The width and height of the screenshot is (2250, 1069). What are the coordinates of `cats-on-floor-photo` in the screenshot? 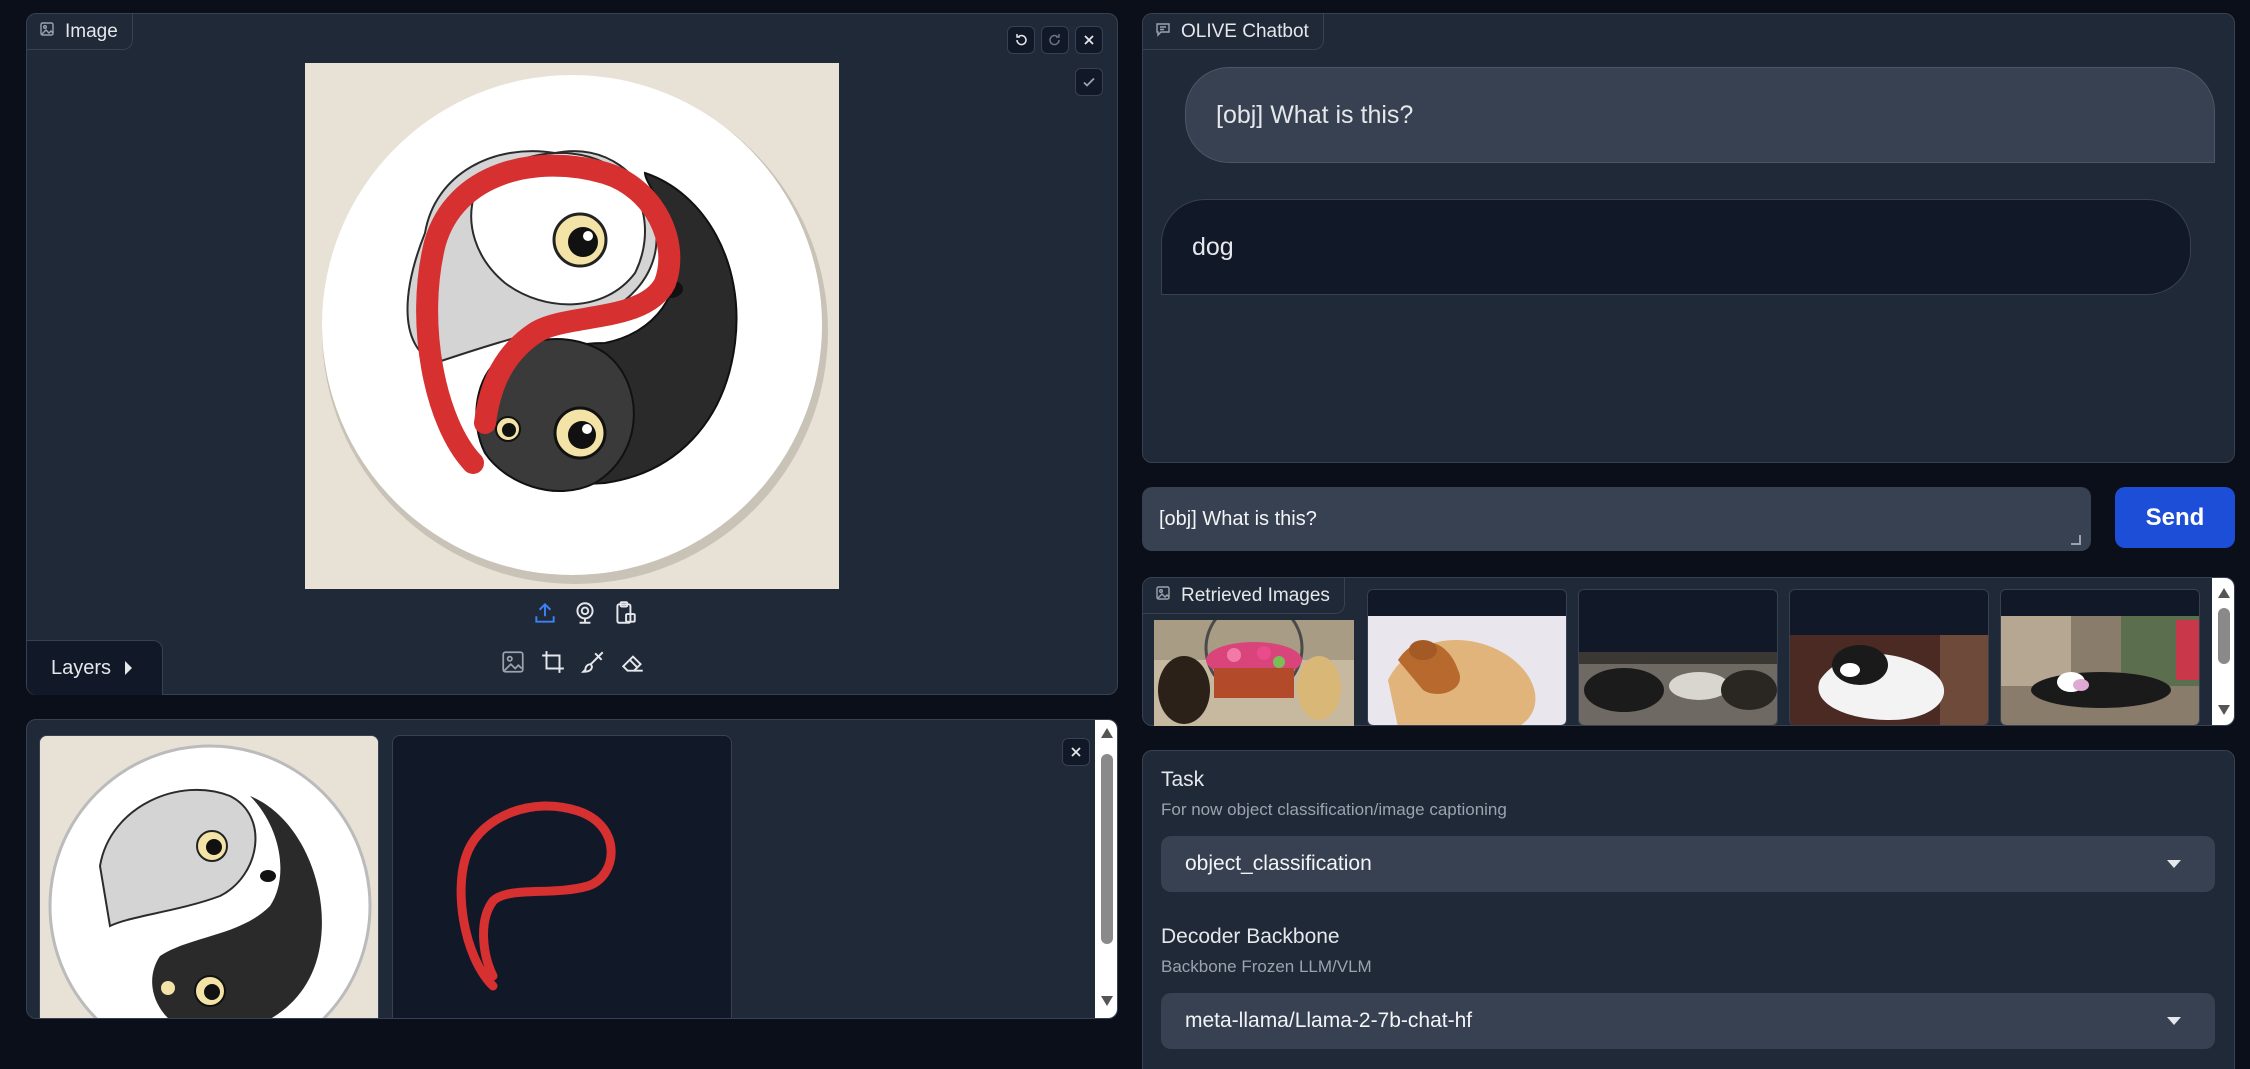 It's located at (1678, 657).